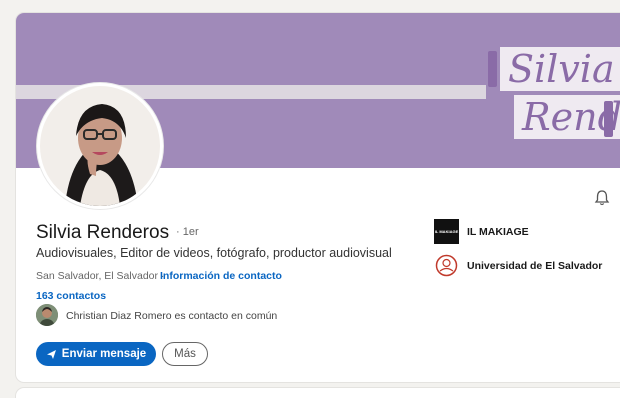 The height and width of the screenshot is (398, 620). Describe the element at coordinates (187, 232) in the screenshot. I see `connection-degree: · 1er` at that location.